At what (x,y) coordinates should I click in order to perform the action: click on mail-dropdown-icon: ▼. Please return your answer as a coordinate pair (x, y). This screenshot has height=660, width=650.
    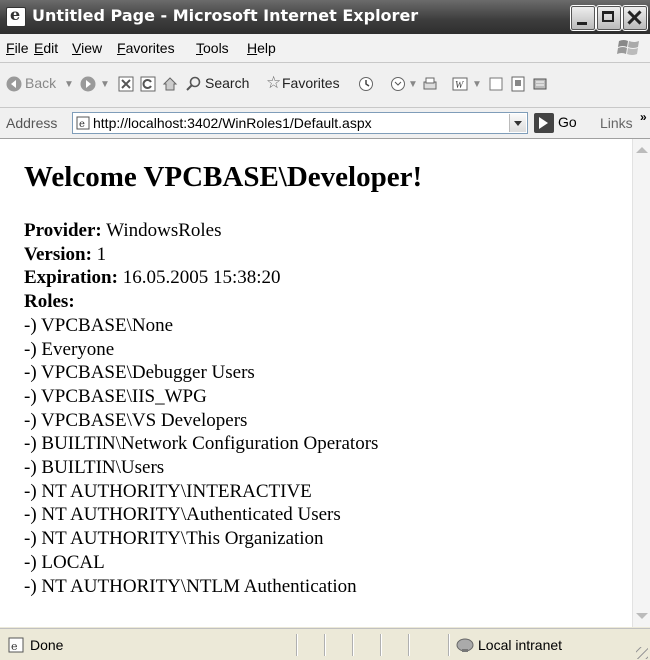
    Looking at the image, I should click on (413, 84).